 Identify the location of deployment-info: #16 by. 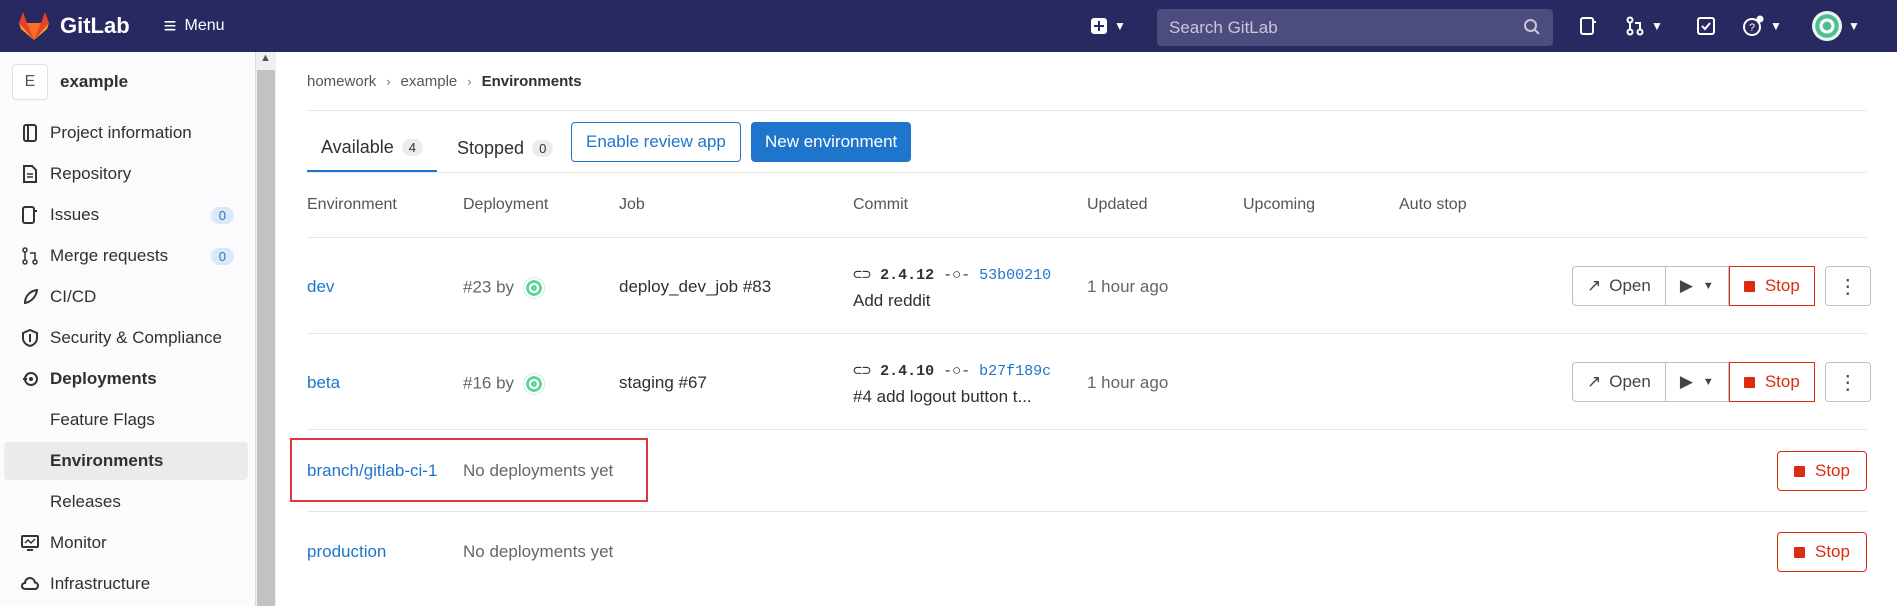
(504, 384).